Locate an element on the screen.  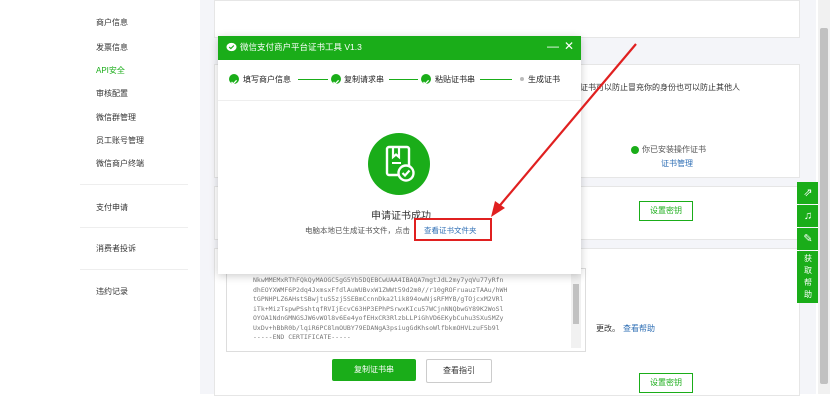
cert-description: 证书可以防止冒充你的身份也可以防止其他人 is located at coordinates (660, 87).